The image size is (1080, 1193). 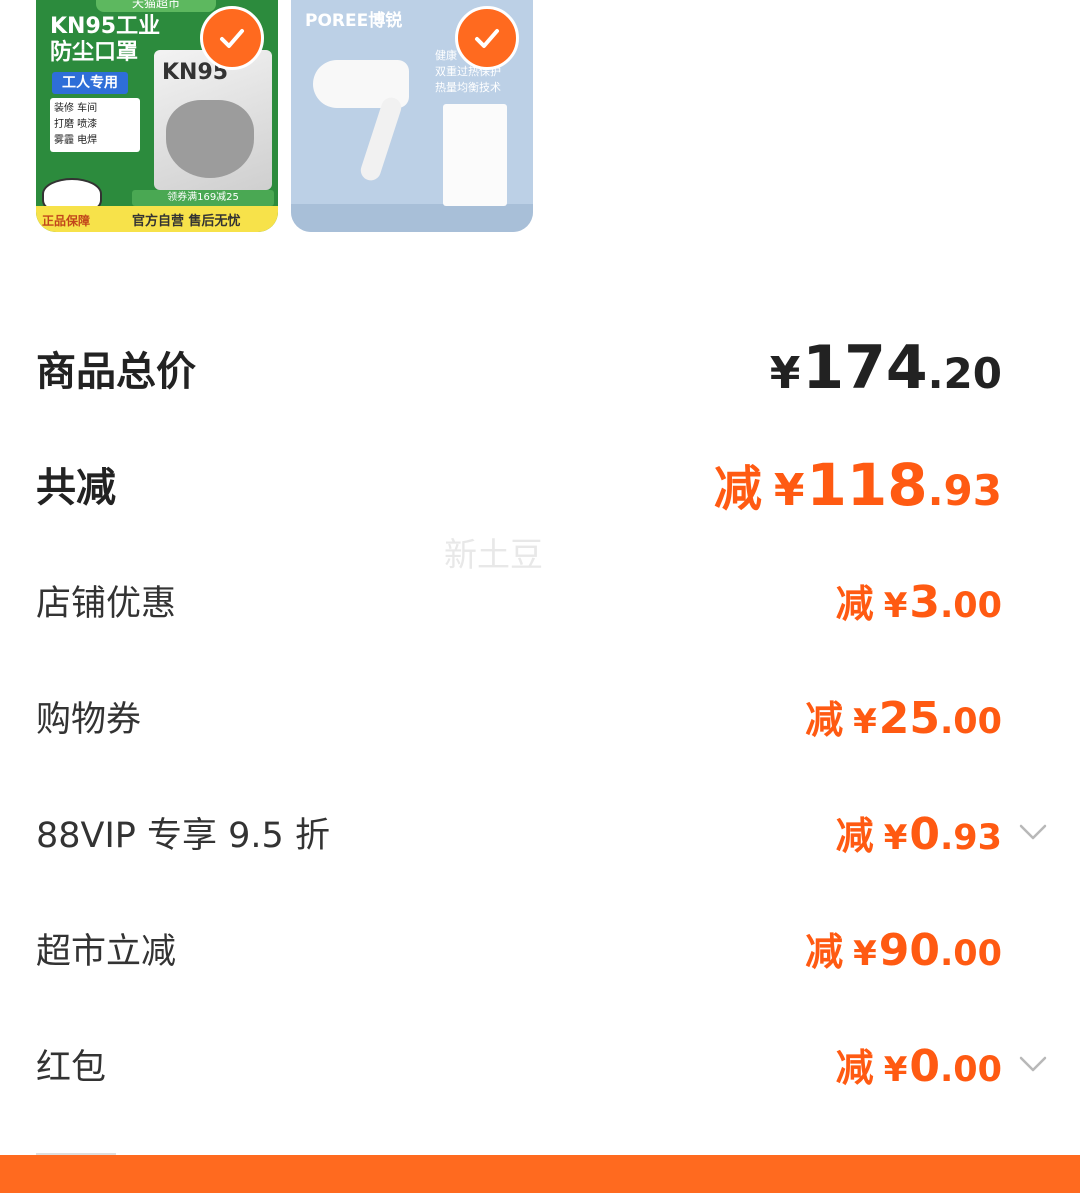 I want to click on discount-label: 购物券, so click(x=89, y=719).